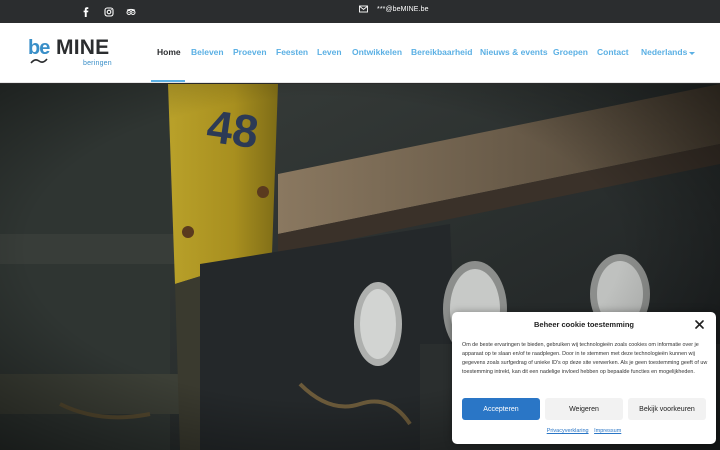 The image size is (720, 450). I want to click on nav-contact: Contact, so click(613, 52).